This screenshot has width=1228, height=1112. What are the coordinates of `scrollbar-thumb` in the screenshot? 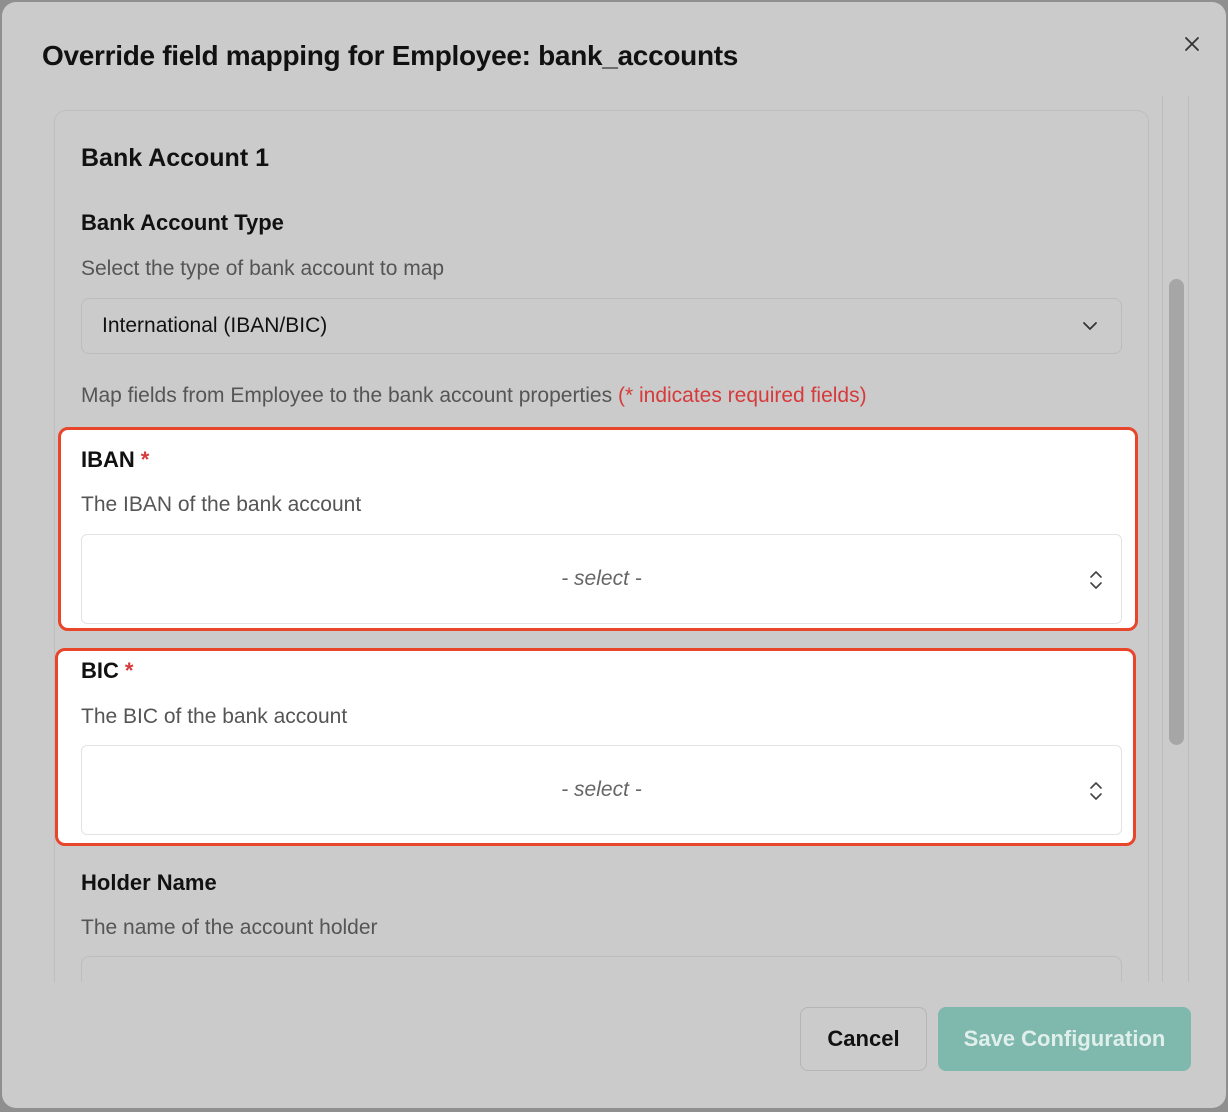 It's located at (1176, 512).